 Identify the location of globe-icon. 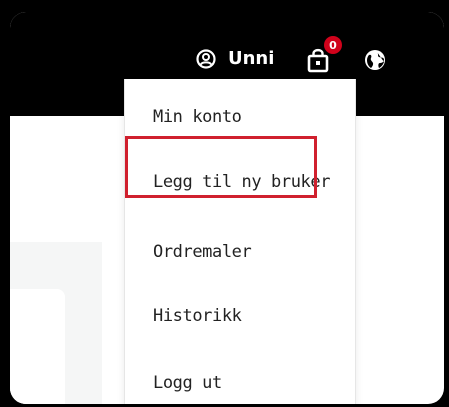
(375, 60).